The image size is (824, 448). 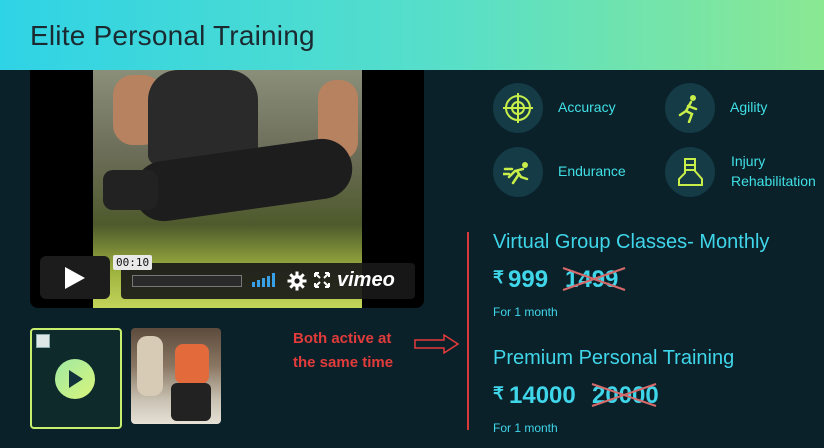 I want to click on annotation-note: Both active at the same time, so click(x=343, y=351).